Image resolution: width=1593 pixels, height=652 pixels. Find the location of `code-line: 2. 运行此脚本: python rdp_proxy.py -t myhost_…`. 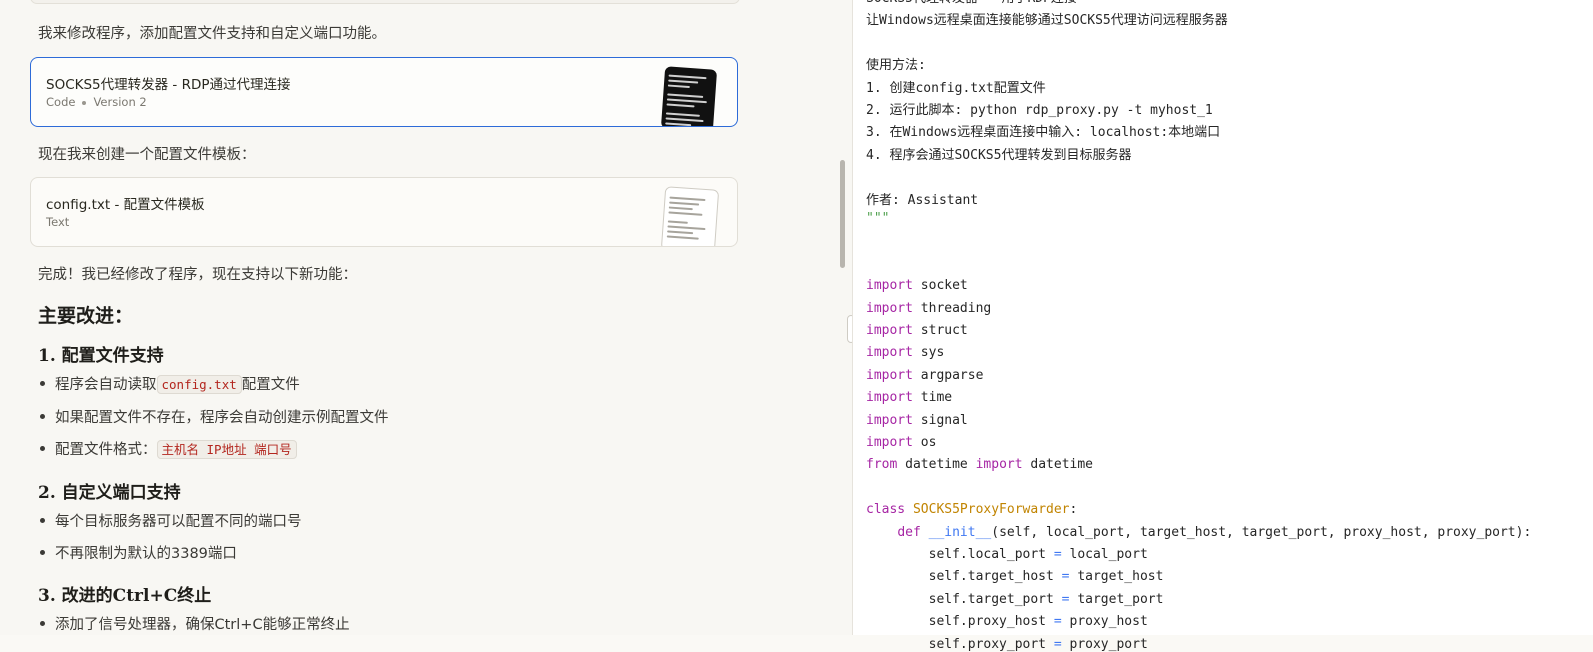

code-line: 2. 运行此脚本: python rdp_proxy.py -t myhost_… is located at coordinates (1039, 110).